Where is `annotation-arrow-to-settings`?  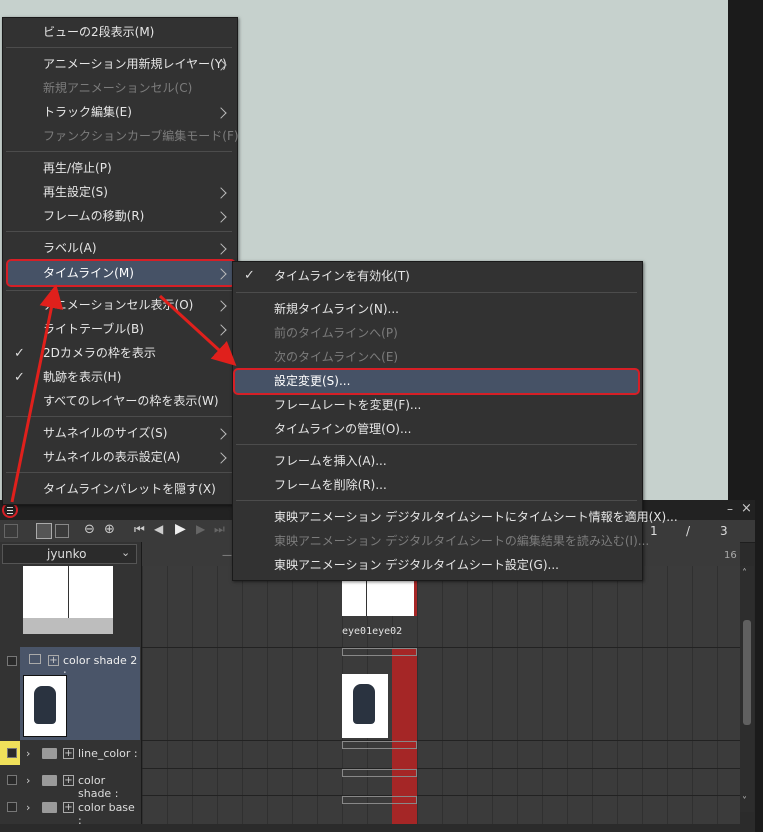 annotation-arrow-to-settings is located at coordinates (197, 330).